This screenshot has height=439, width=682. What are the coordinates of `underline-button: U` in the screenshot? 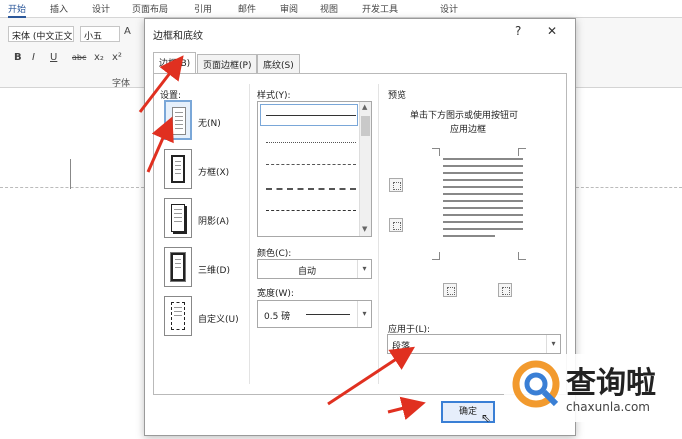 It's located at (53, 57).